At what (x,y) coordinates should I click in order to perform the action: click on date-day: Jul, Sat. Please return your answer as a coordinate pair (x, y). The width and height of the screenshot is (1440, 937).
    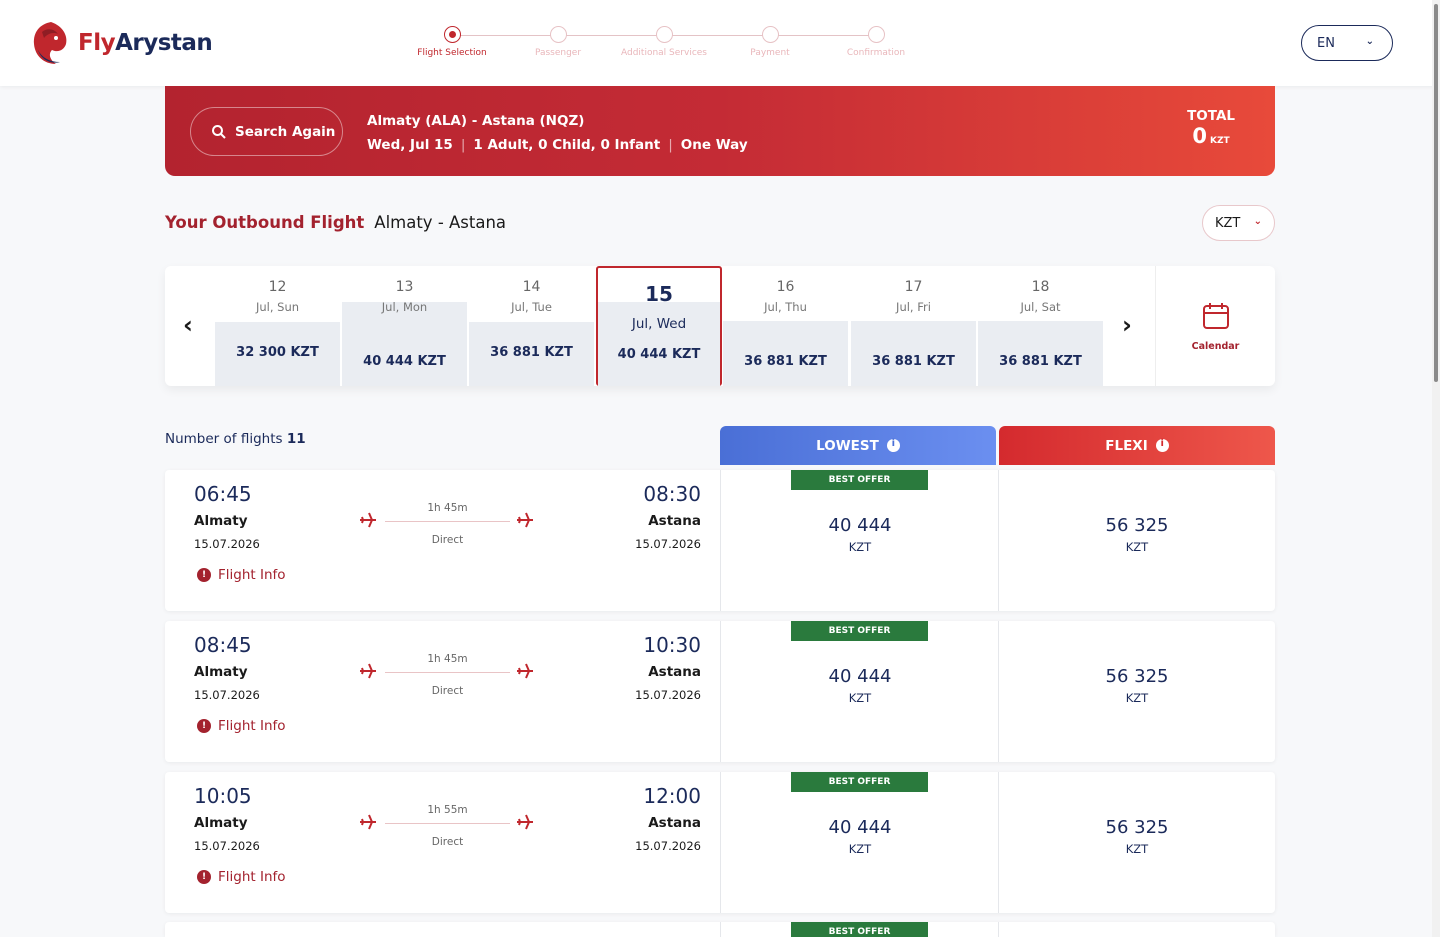
    Looking at the image, I should click on (1040, 307).